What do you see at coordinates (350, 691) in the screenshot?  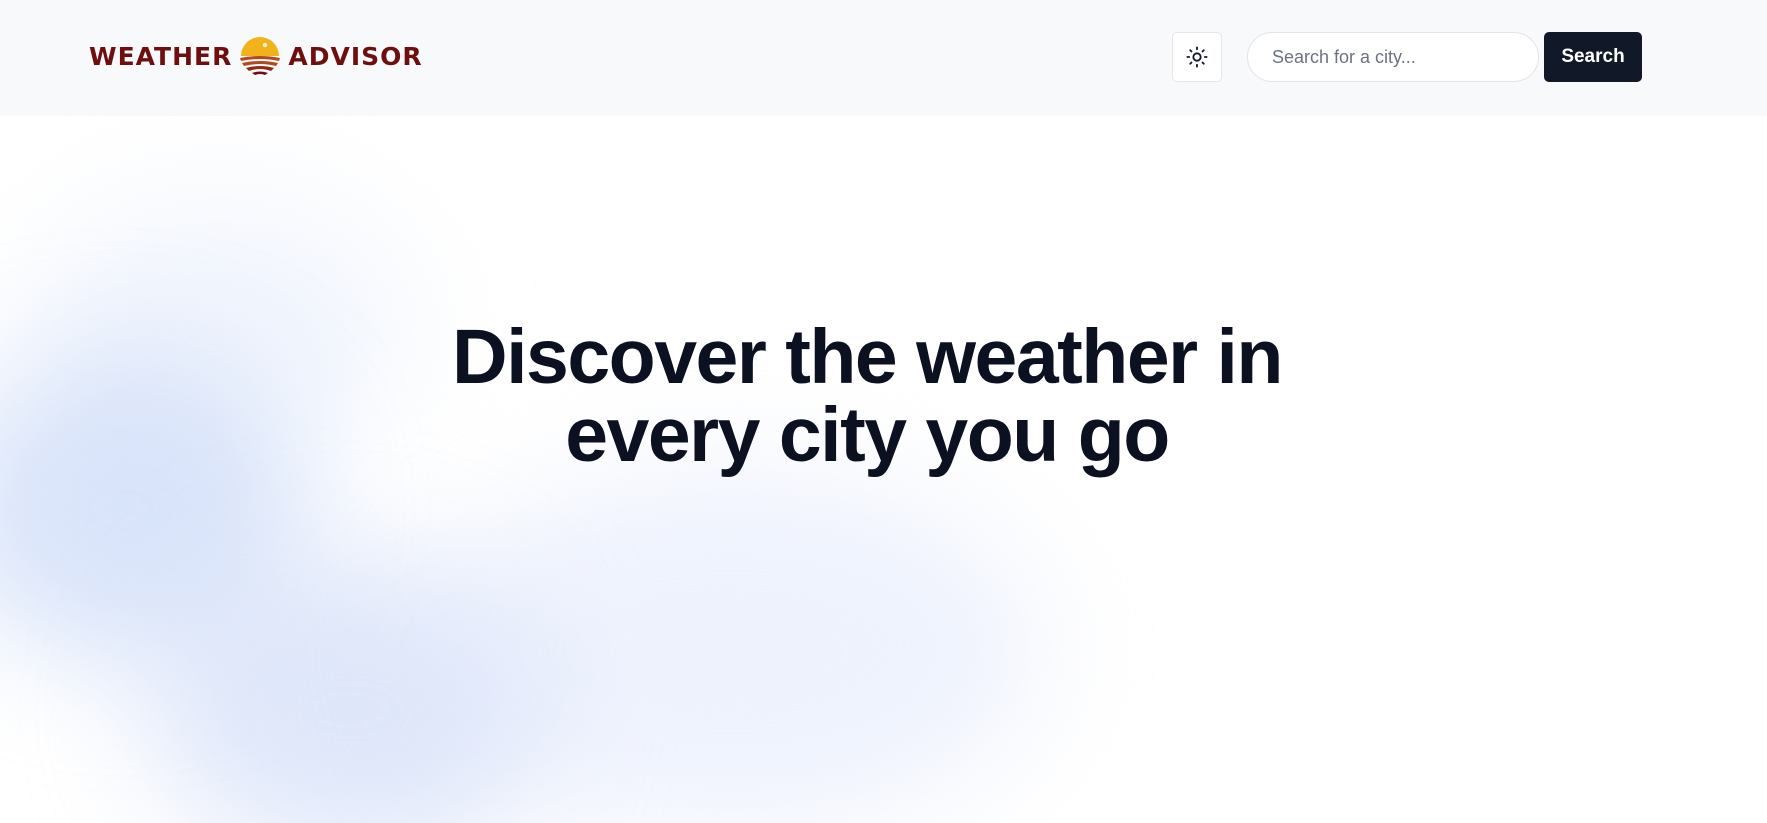 I see `background-glow` at bounding box center [350, 691].